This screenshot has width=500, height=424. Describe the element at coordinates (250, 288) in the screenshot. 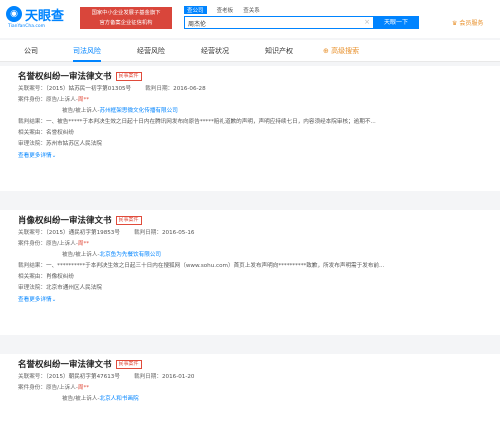

I see `court-row: 审理法院：北京市通州区人民法院` at that location.